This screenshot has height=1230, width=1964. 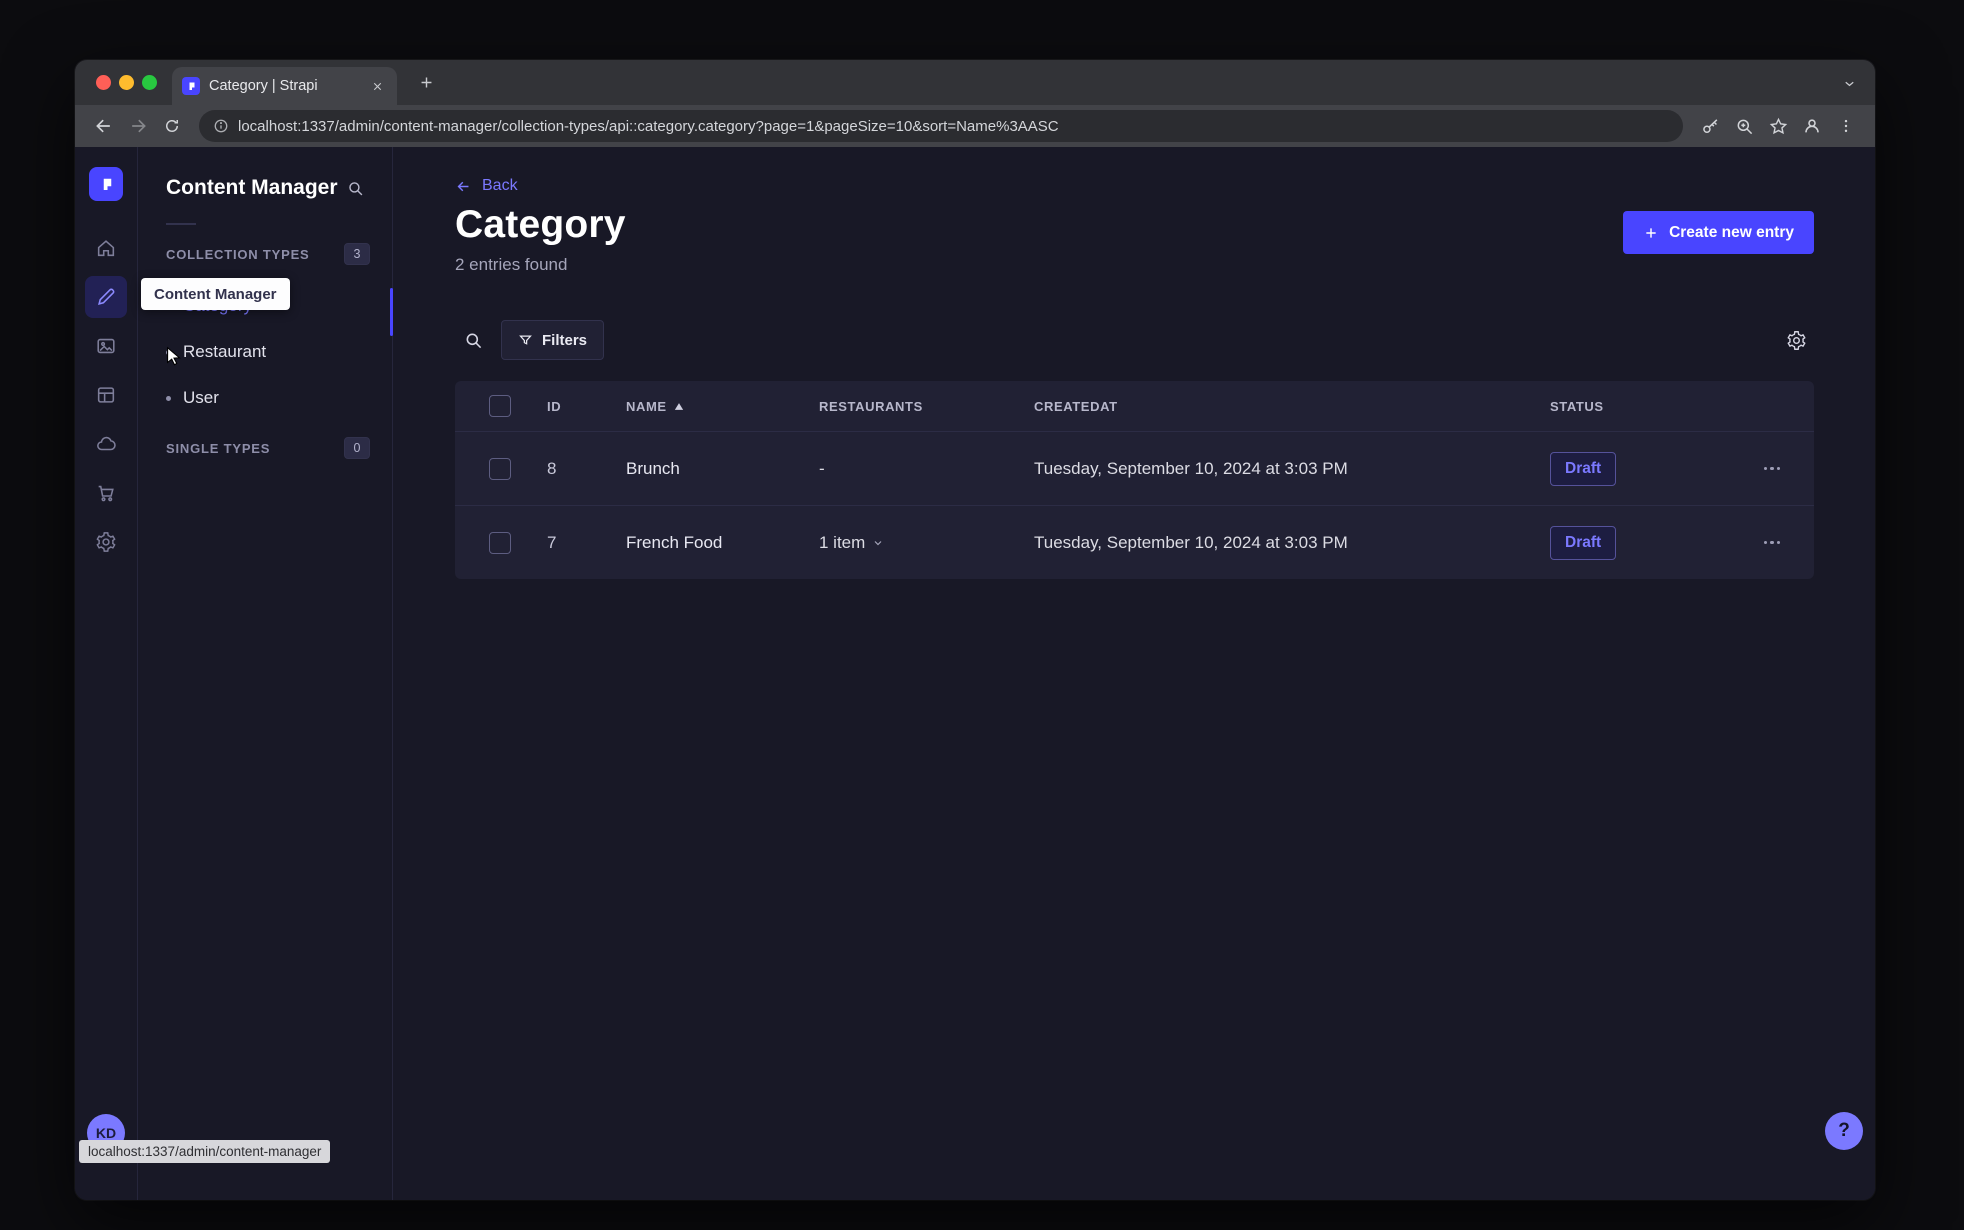 I want to click on create-new-entry-button: Create new entry, so click(x=1718, y=232).